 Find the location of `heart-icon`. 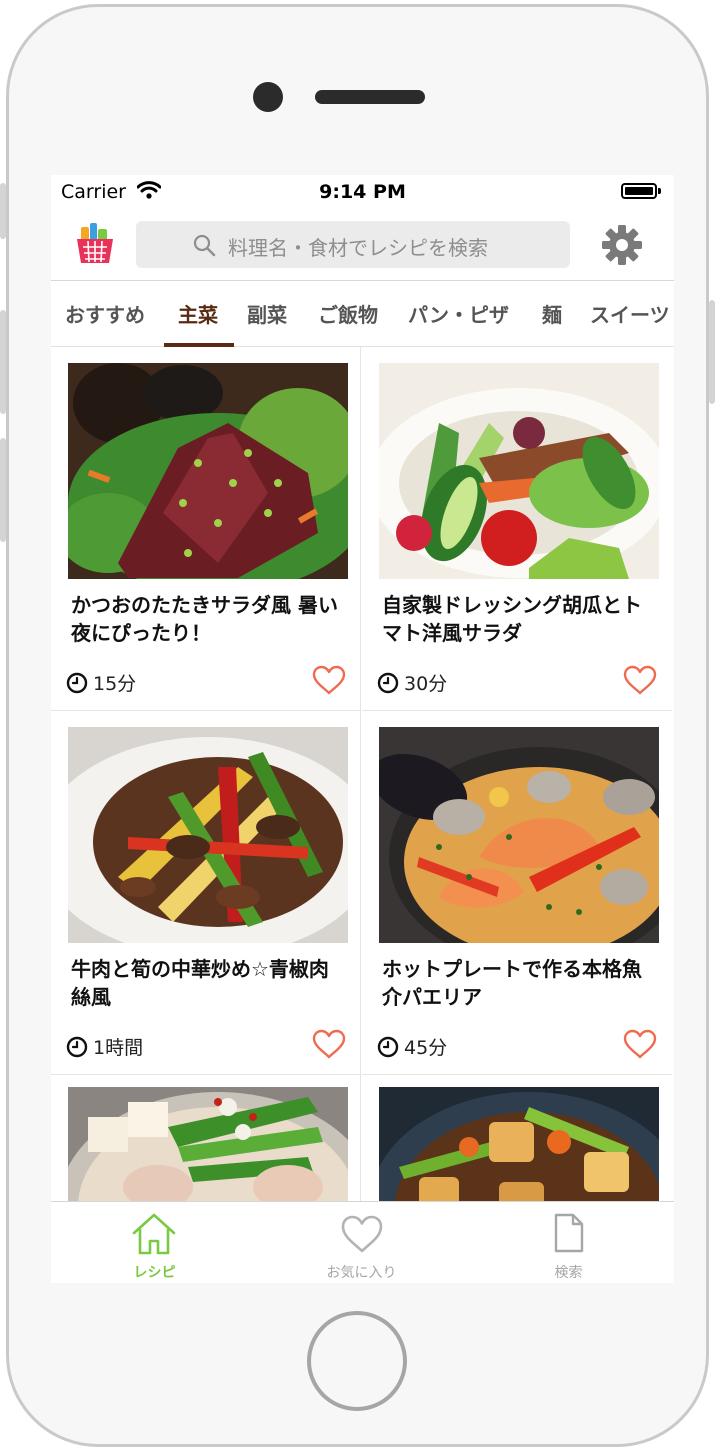

heart-icon is located at coordinates (362, 1234).